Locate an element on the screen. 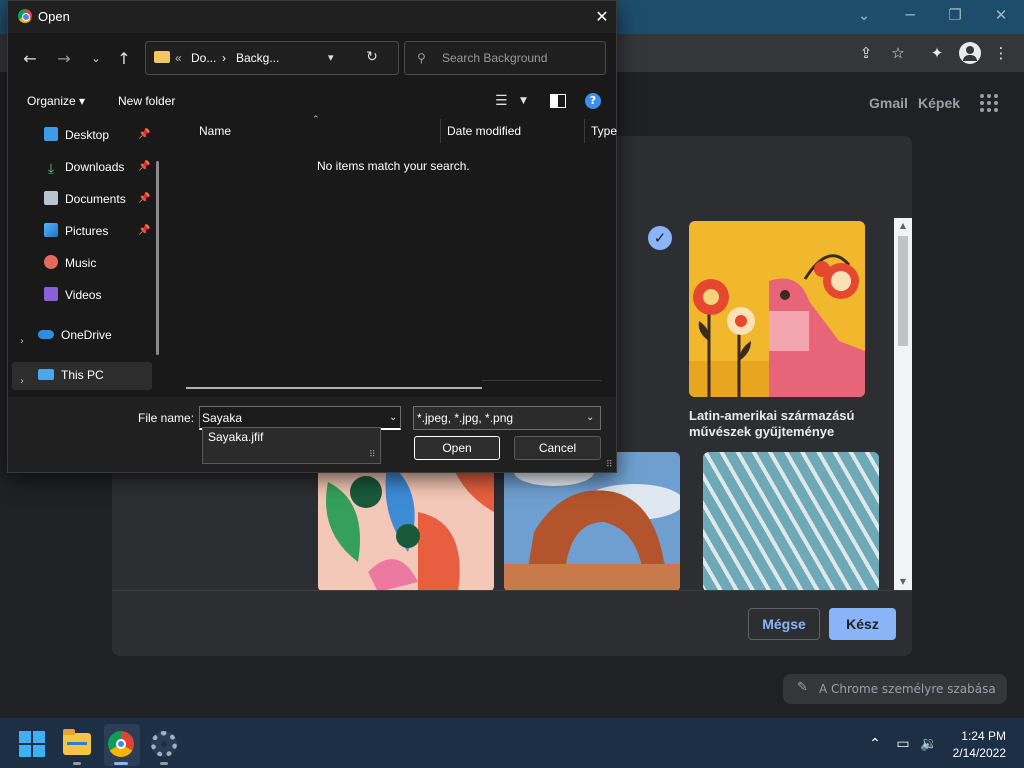 The image size is (1024, 768). window-close-icon: ✕ is located at coordinates (1001, 15).